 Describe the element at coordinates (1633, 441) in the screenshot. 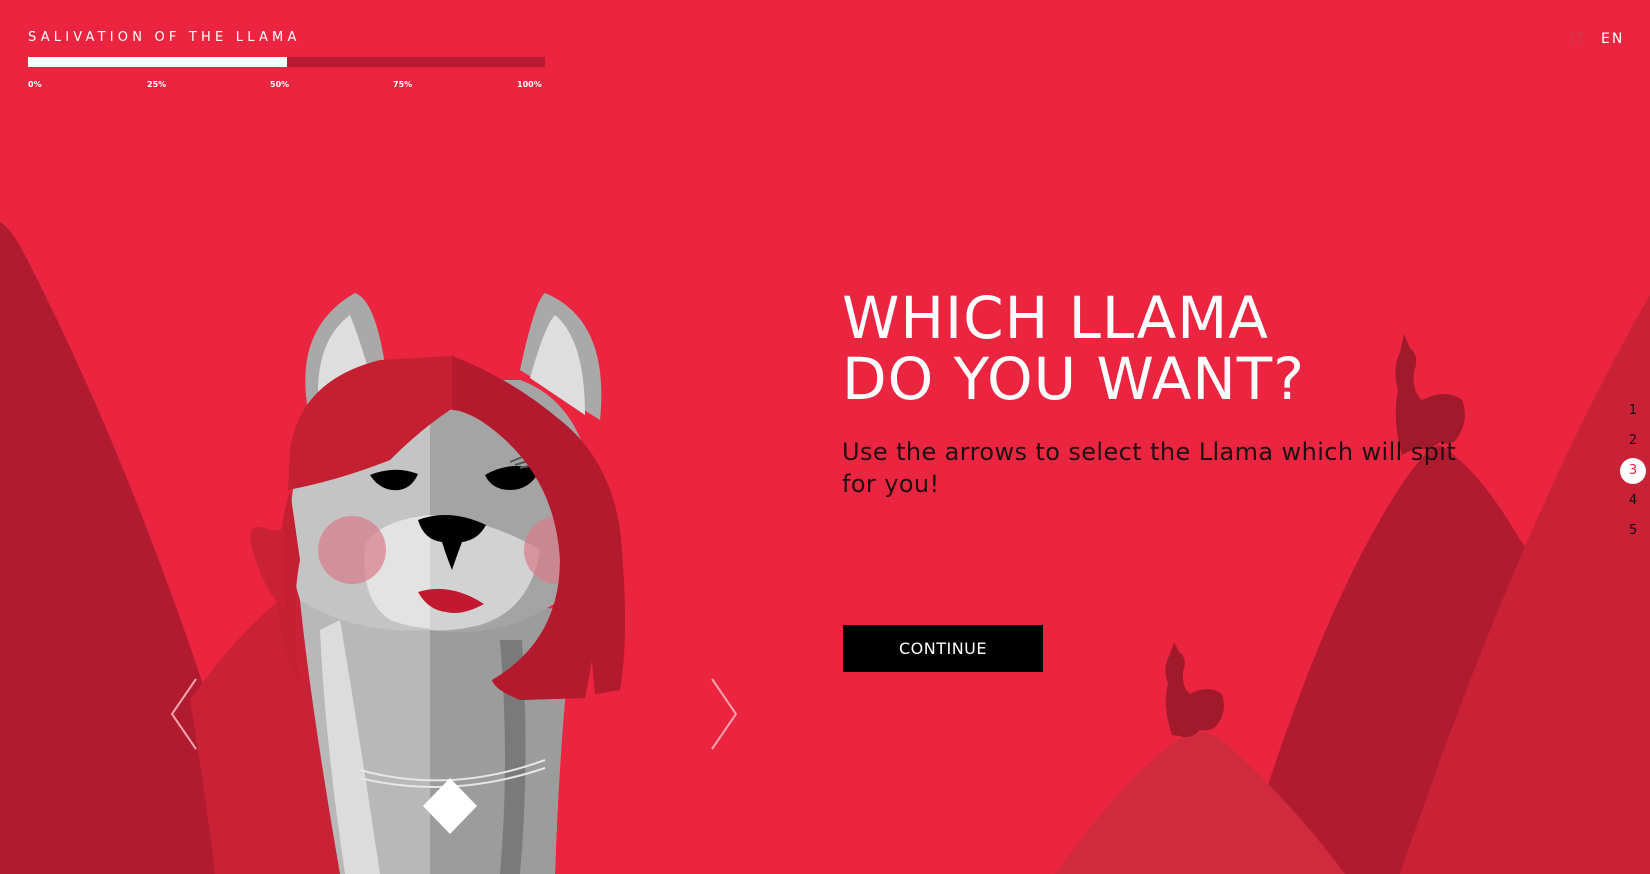

I see `step-2: 2` at that location.